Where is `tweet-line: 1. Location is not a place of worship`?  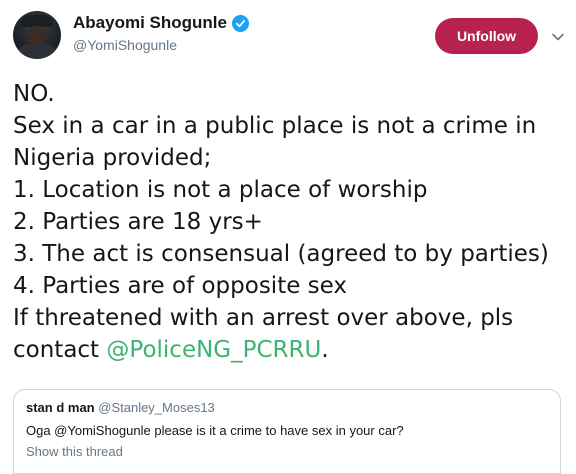 tweet-line: 1. Location is not a place of worship is located at coordinates (220, 190).